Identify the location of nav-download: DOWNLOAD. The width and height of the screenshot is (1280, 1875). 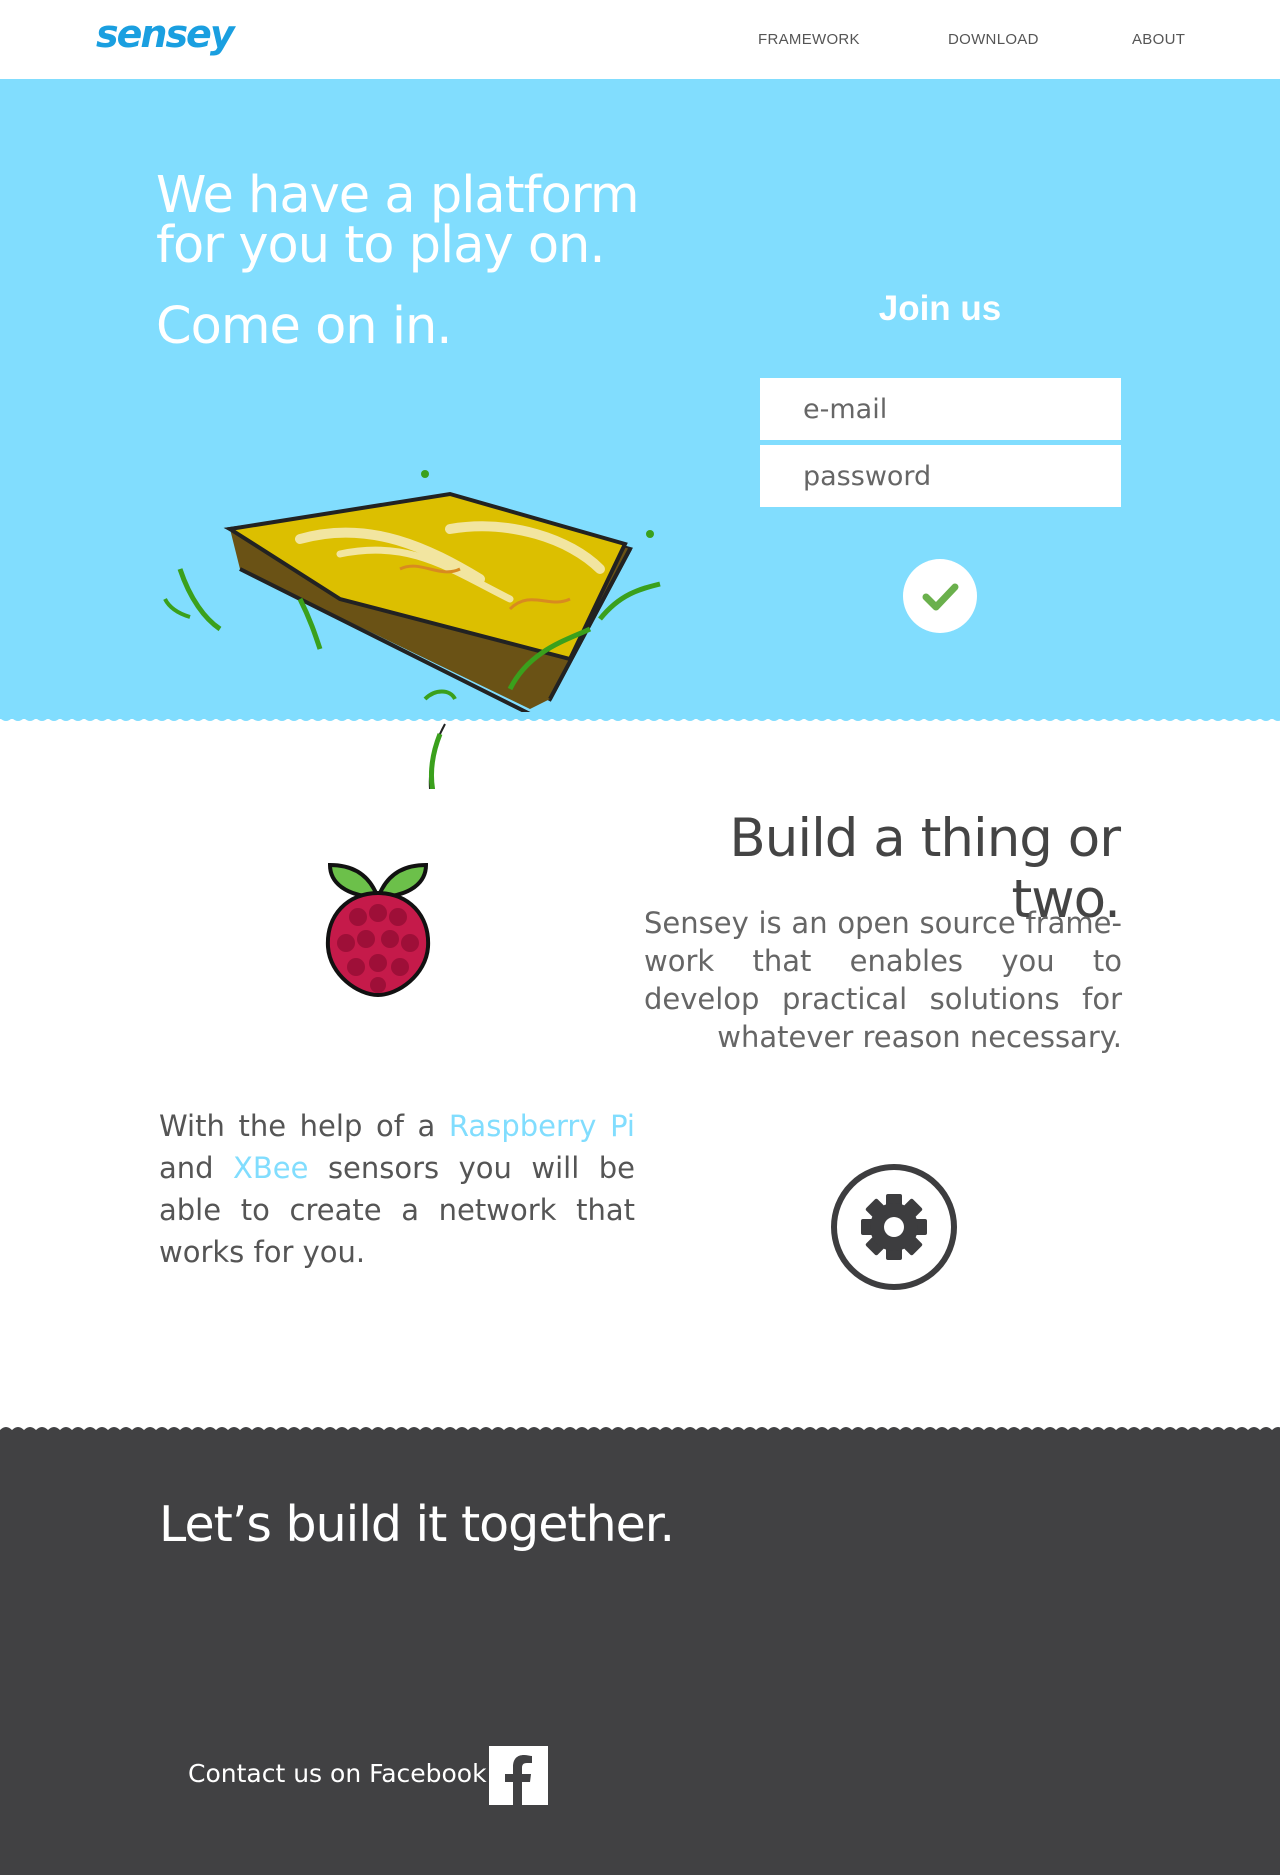
(993, 39).